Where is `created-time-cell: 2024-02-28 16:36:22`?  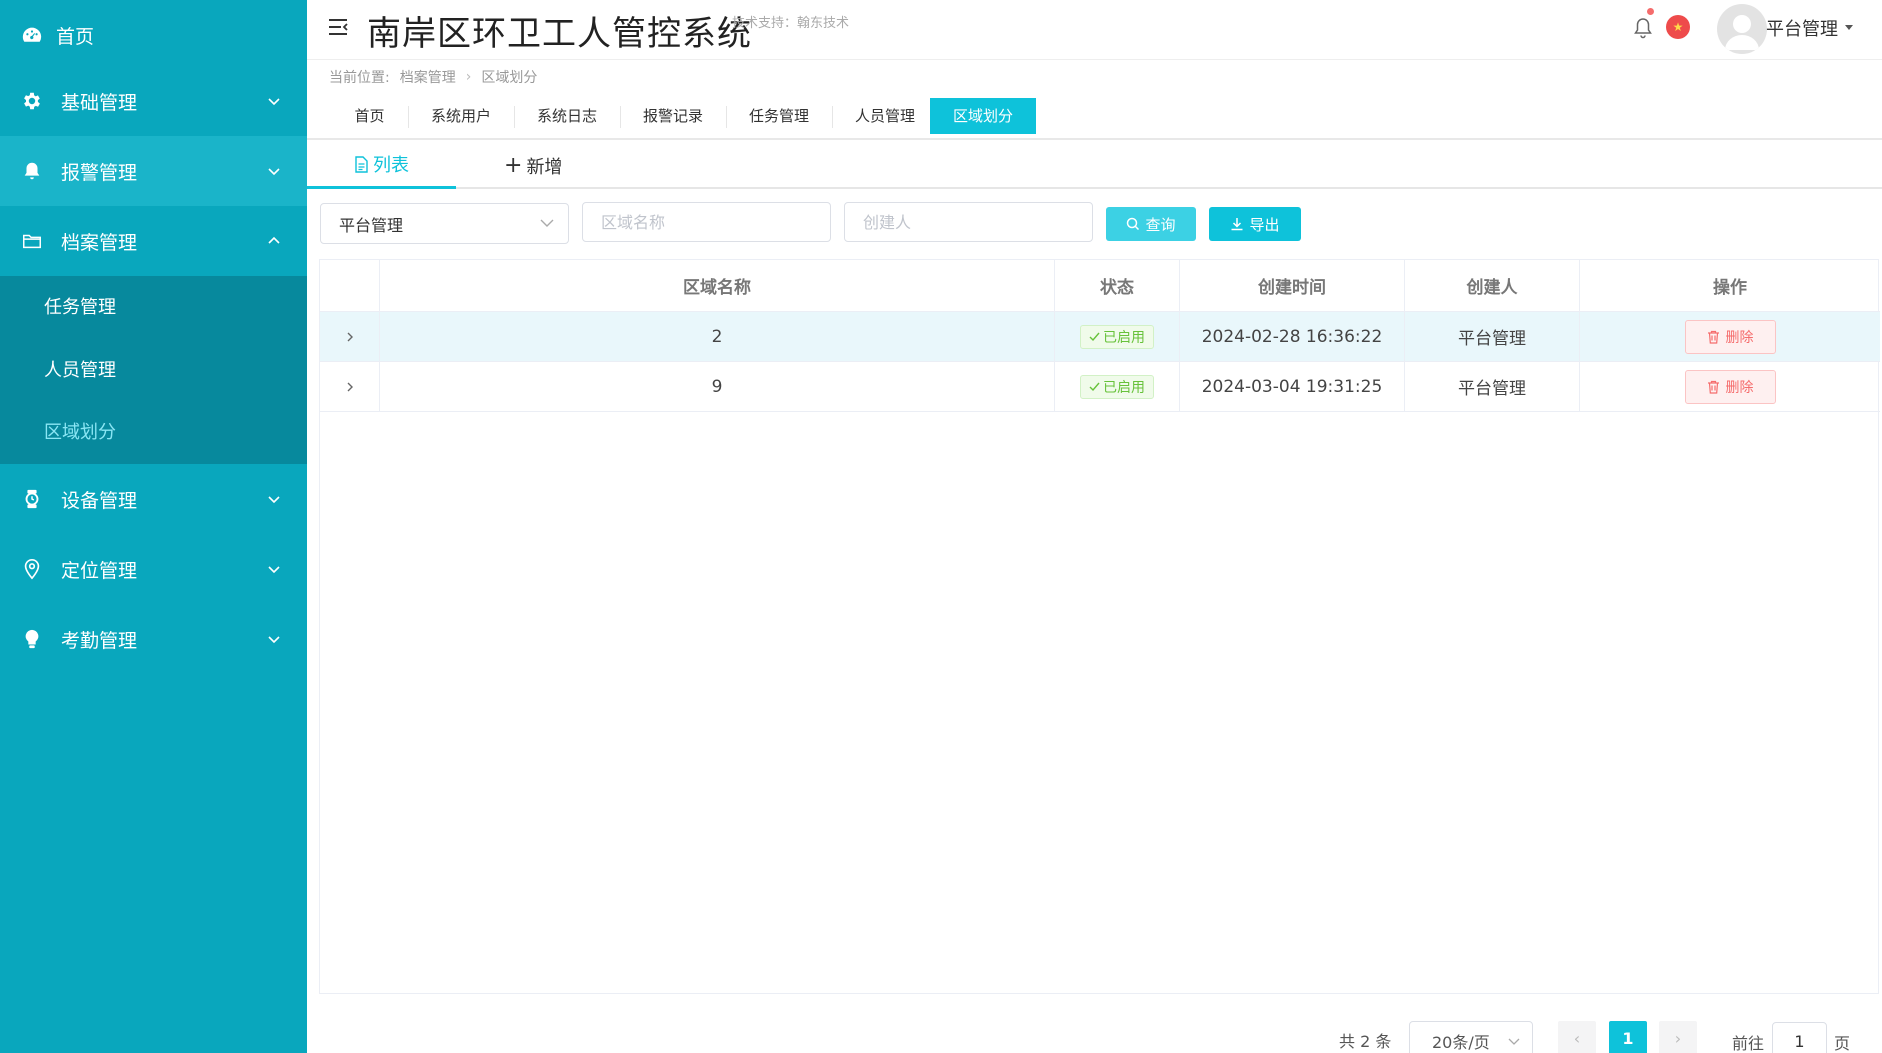 created-time-cell: 2024-02-28 16:36:22 is located at coordinates (1292, 336).